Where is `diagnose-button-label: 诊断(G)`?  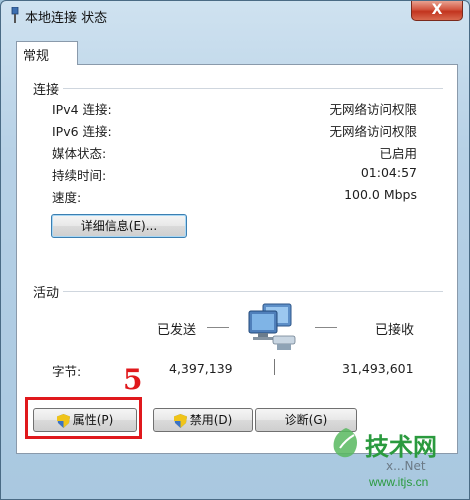
diagnose-button-label: 诊断(G) is located at coordinates (306, 420).